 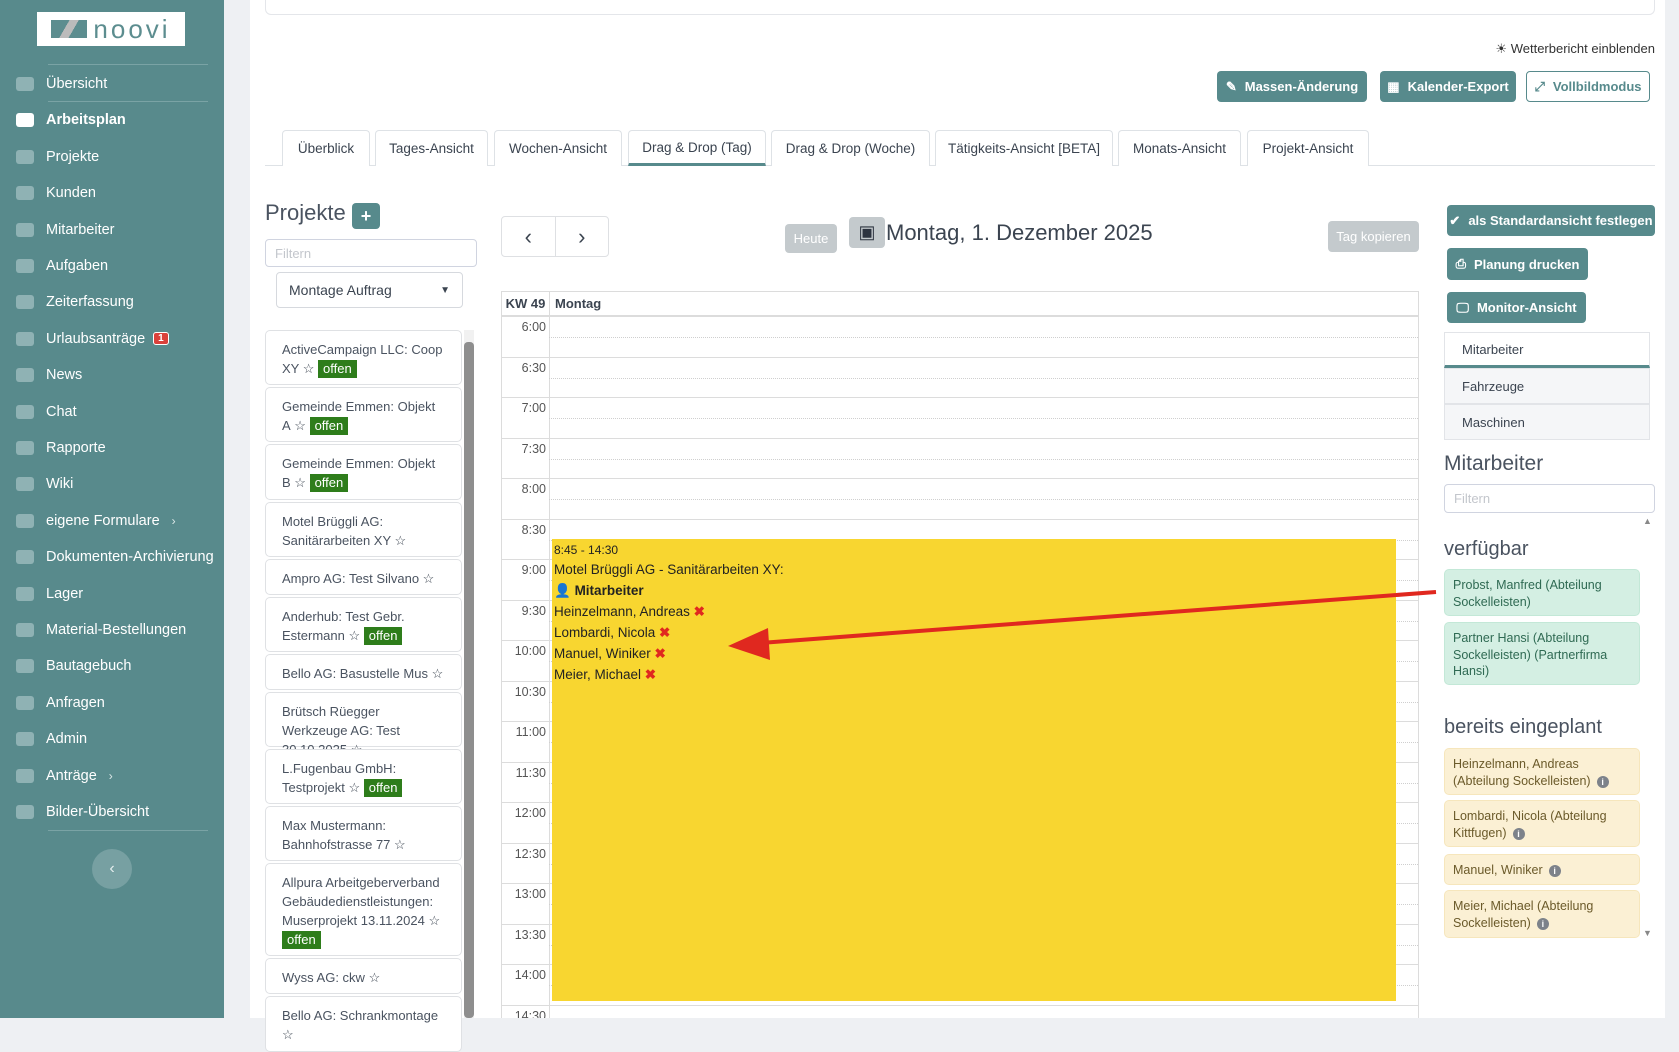 What do you see at coordinates (363, 1024) in the screenshot?
I see `project-card: Bello AG: Schrankmontage ☆` at bounding box center [363, 1024].